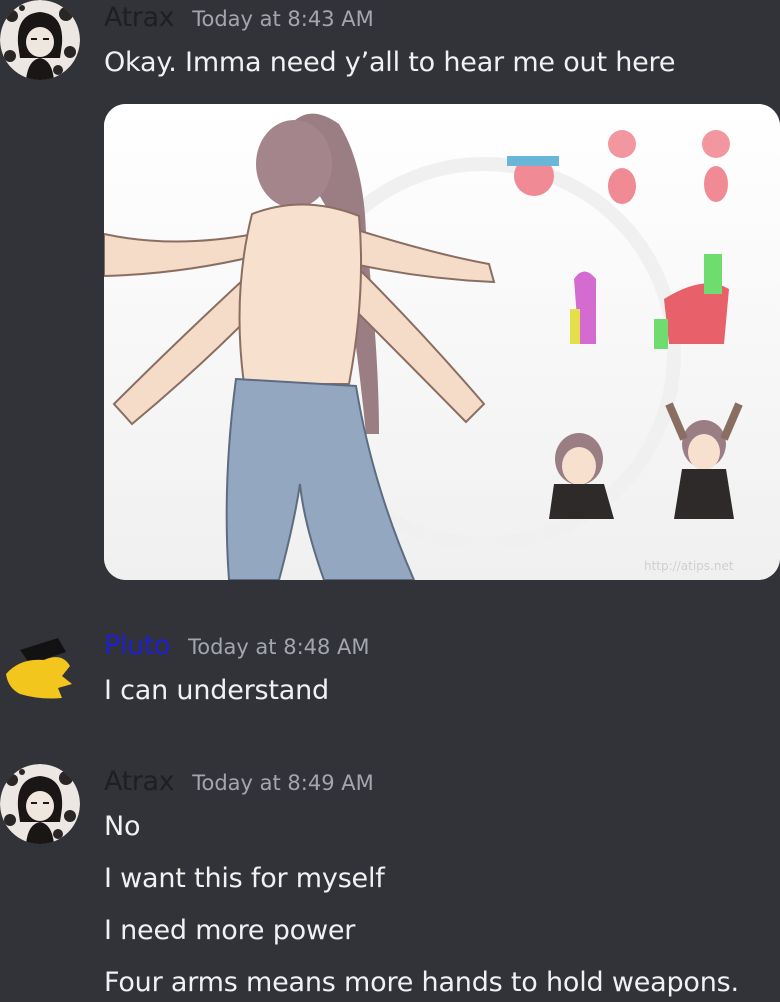 This screenshot has width=780, height=1002. Describe the element at coordinates (283, 783) in the screenshot. I see `timestamp: Today at 8:49 AM` at that location.